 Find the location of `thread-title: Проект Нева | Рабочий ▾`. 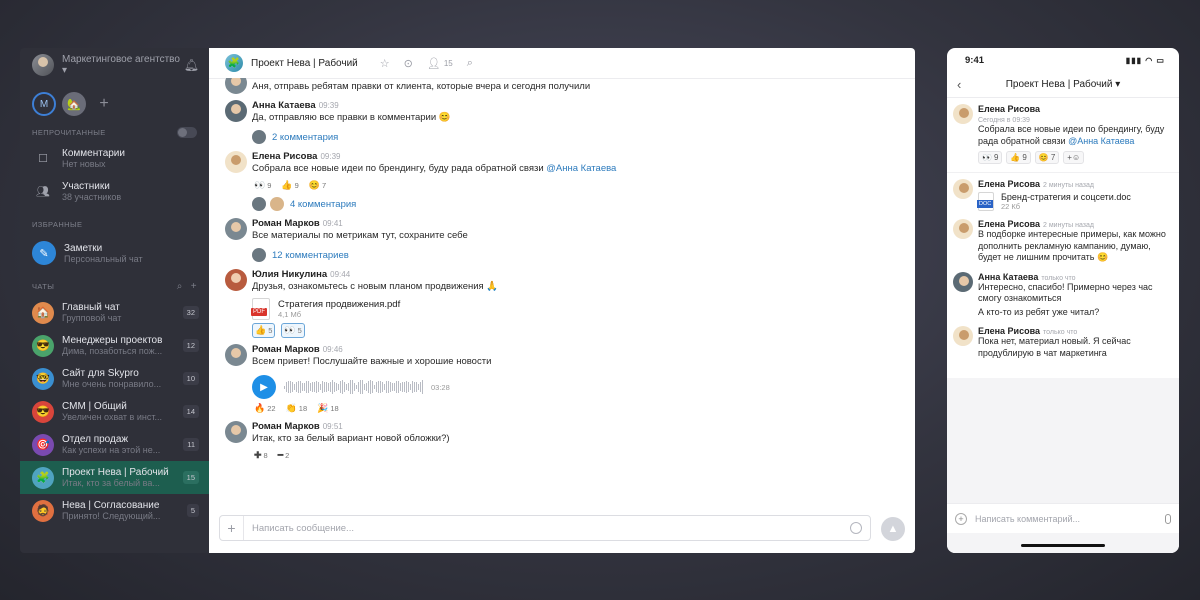

thread-title: Проект Нева | Рабочий ▾ is located at coordinates (1073, 84).